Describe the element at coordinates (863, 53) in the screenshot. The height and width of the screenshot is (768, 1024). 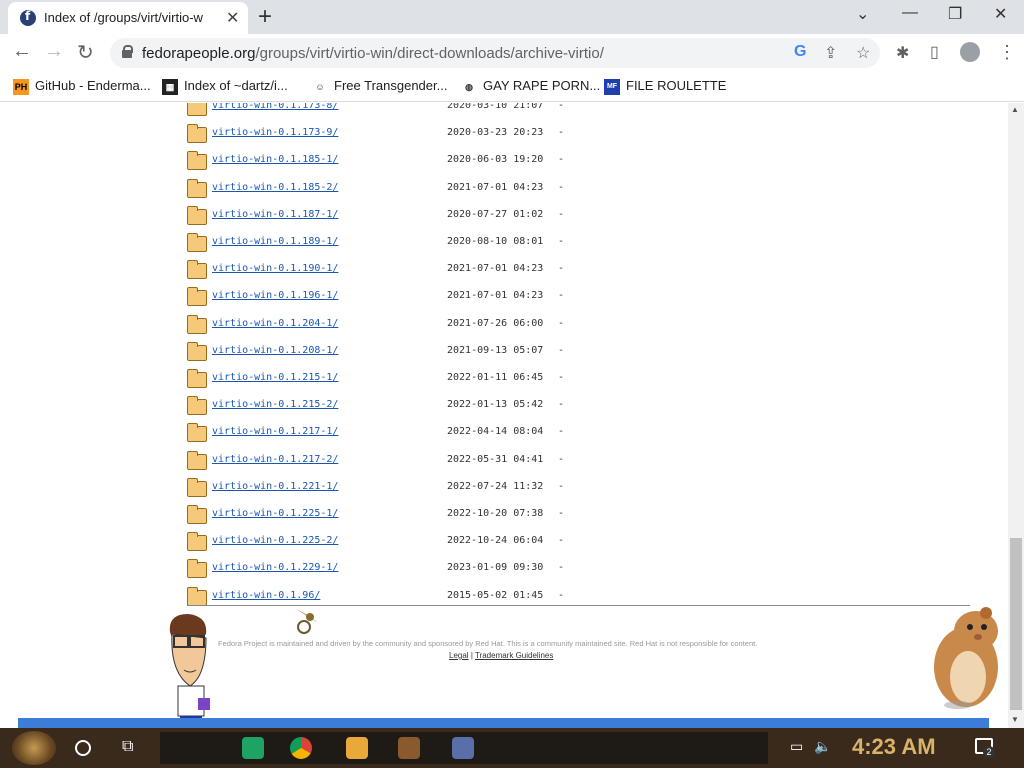
I see `bookmark-star-icon: ☆` at that location.